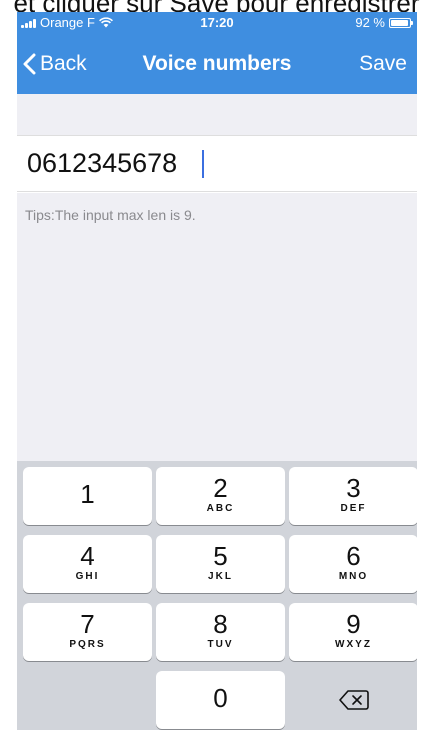 The image size is (433, 730). I want to click on key-digit: 6, so click(353, 556).